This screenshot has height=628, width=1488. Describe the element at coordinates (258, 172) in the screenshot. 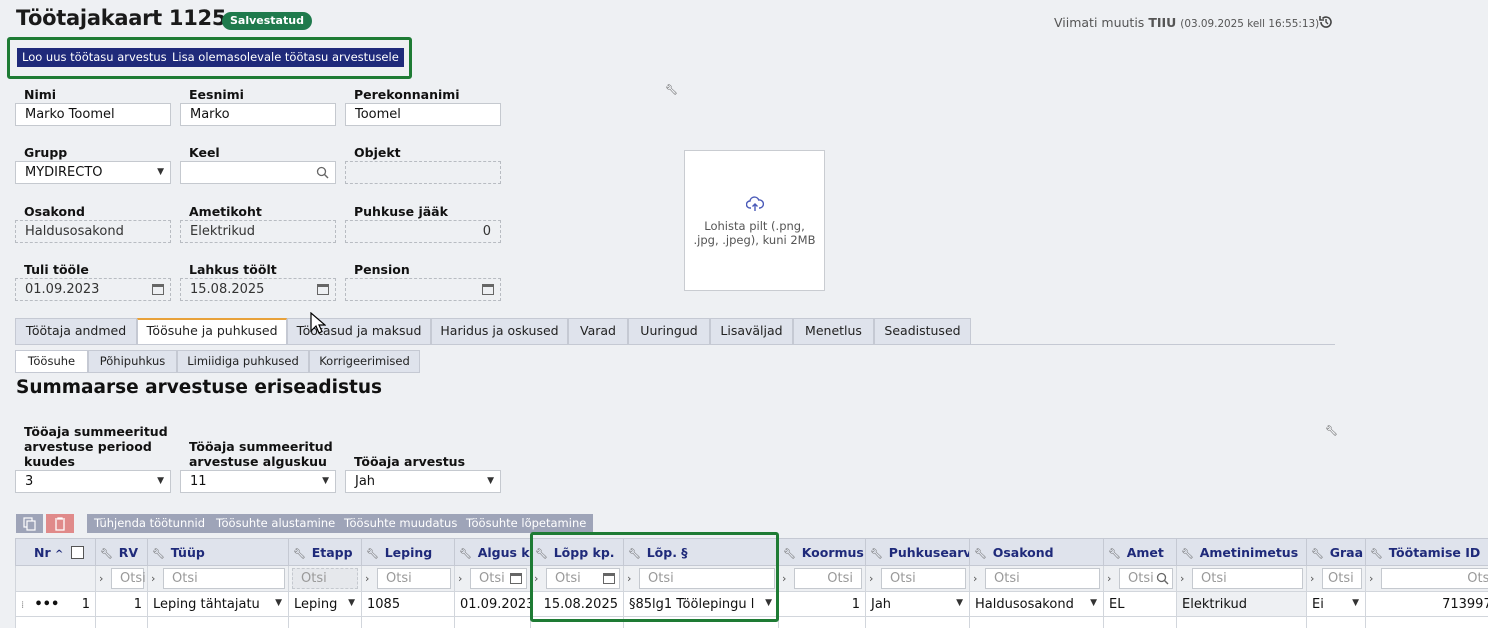

I see `language-field` at that location.